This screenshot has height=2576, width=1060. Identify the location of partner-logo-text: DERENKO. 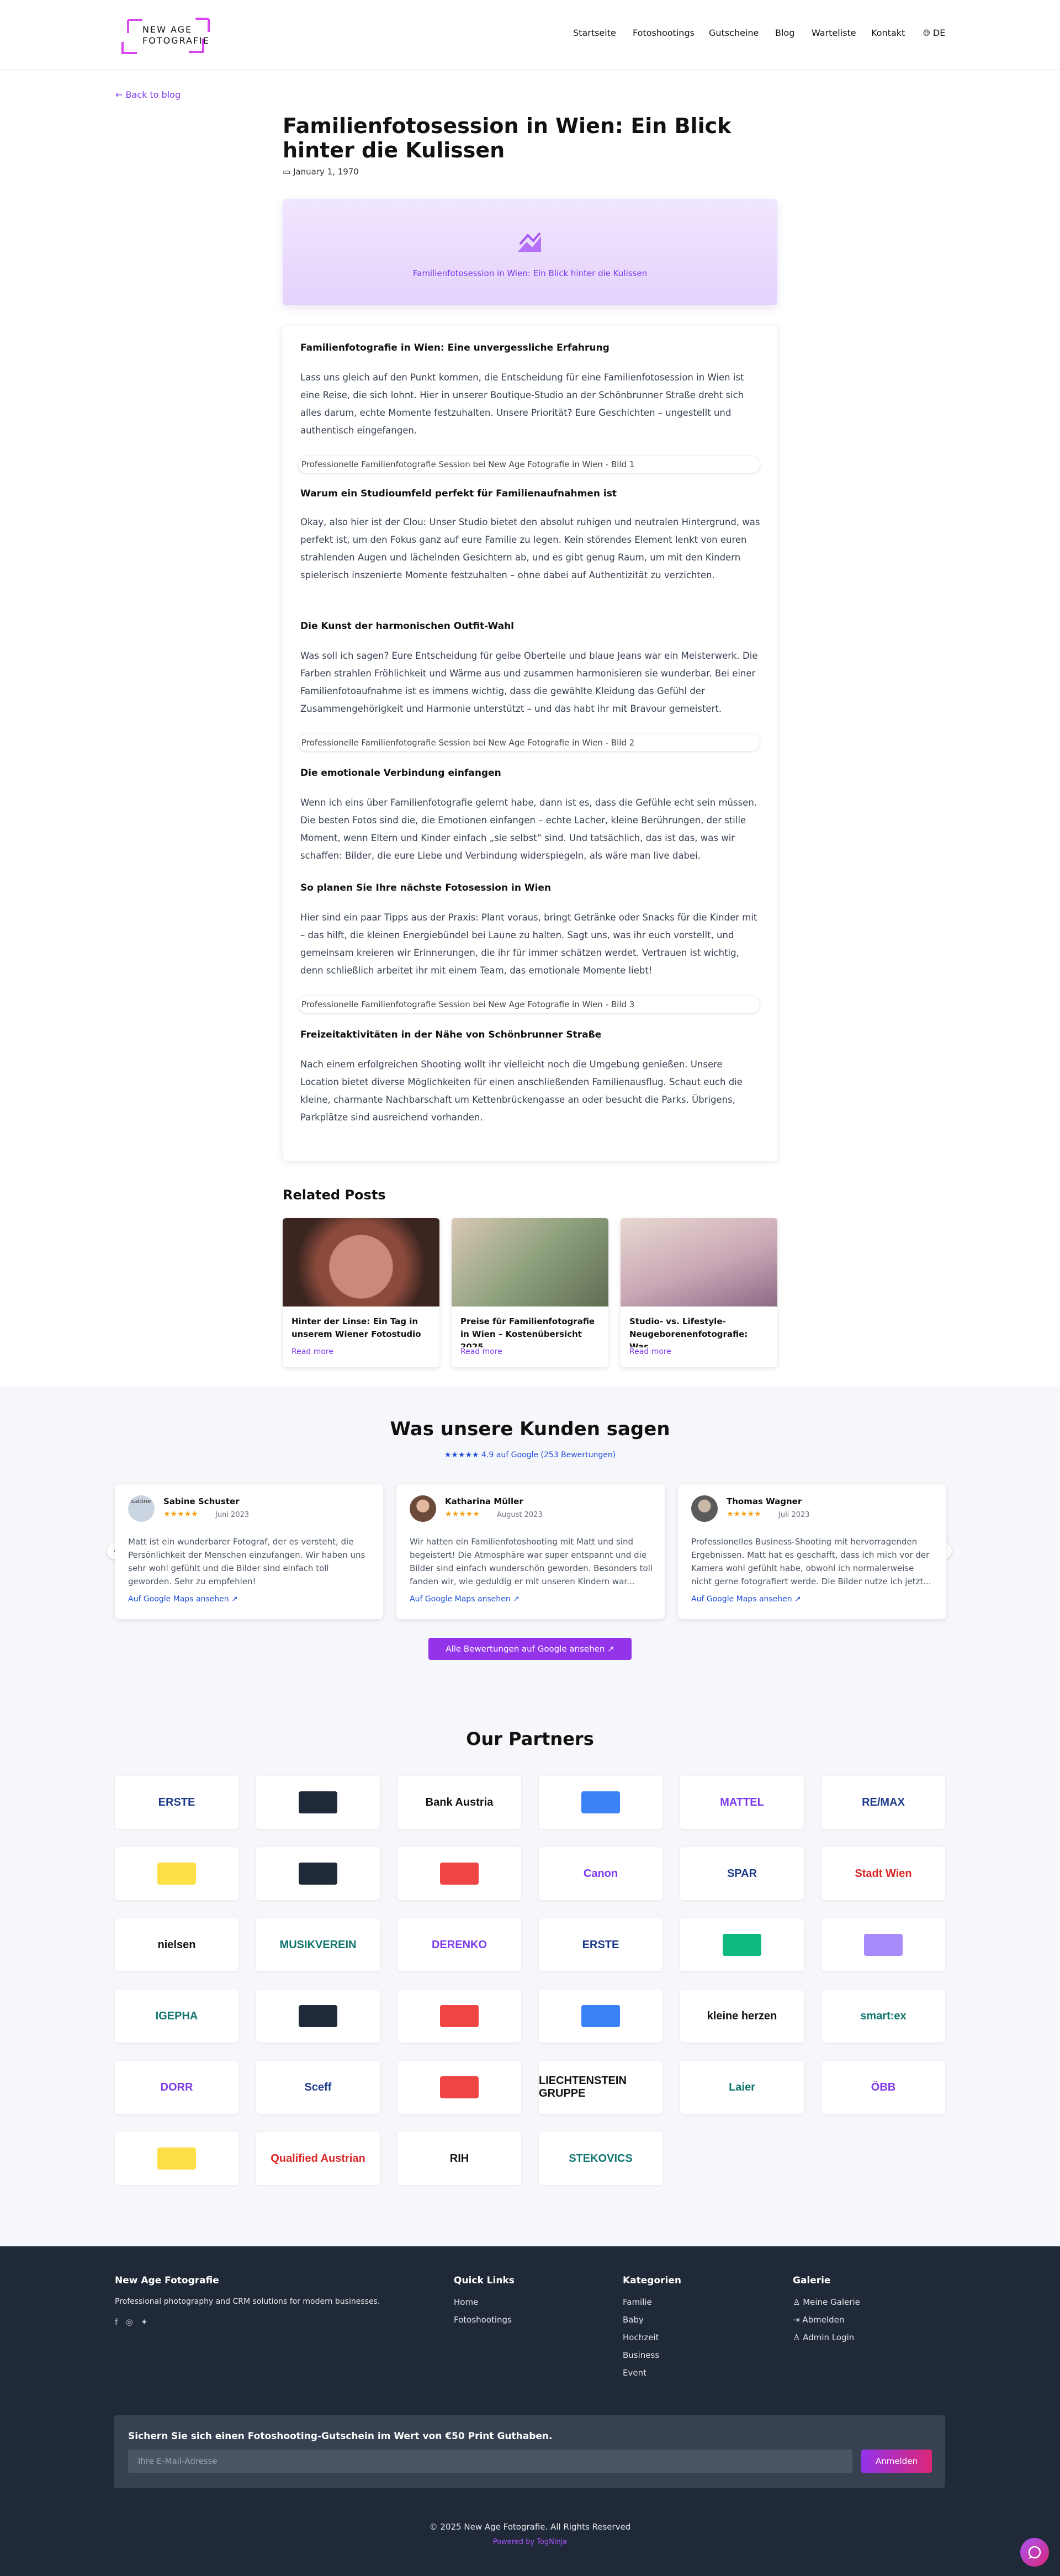
(459, 1944).